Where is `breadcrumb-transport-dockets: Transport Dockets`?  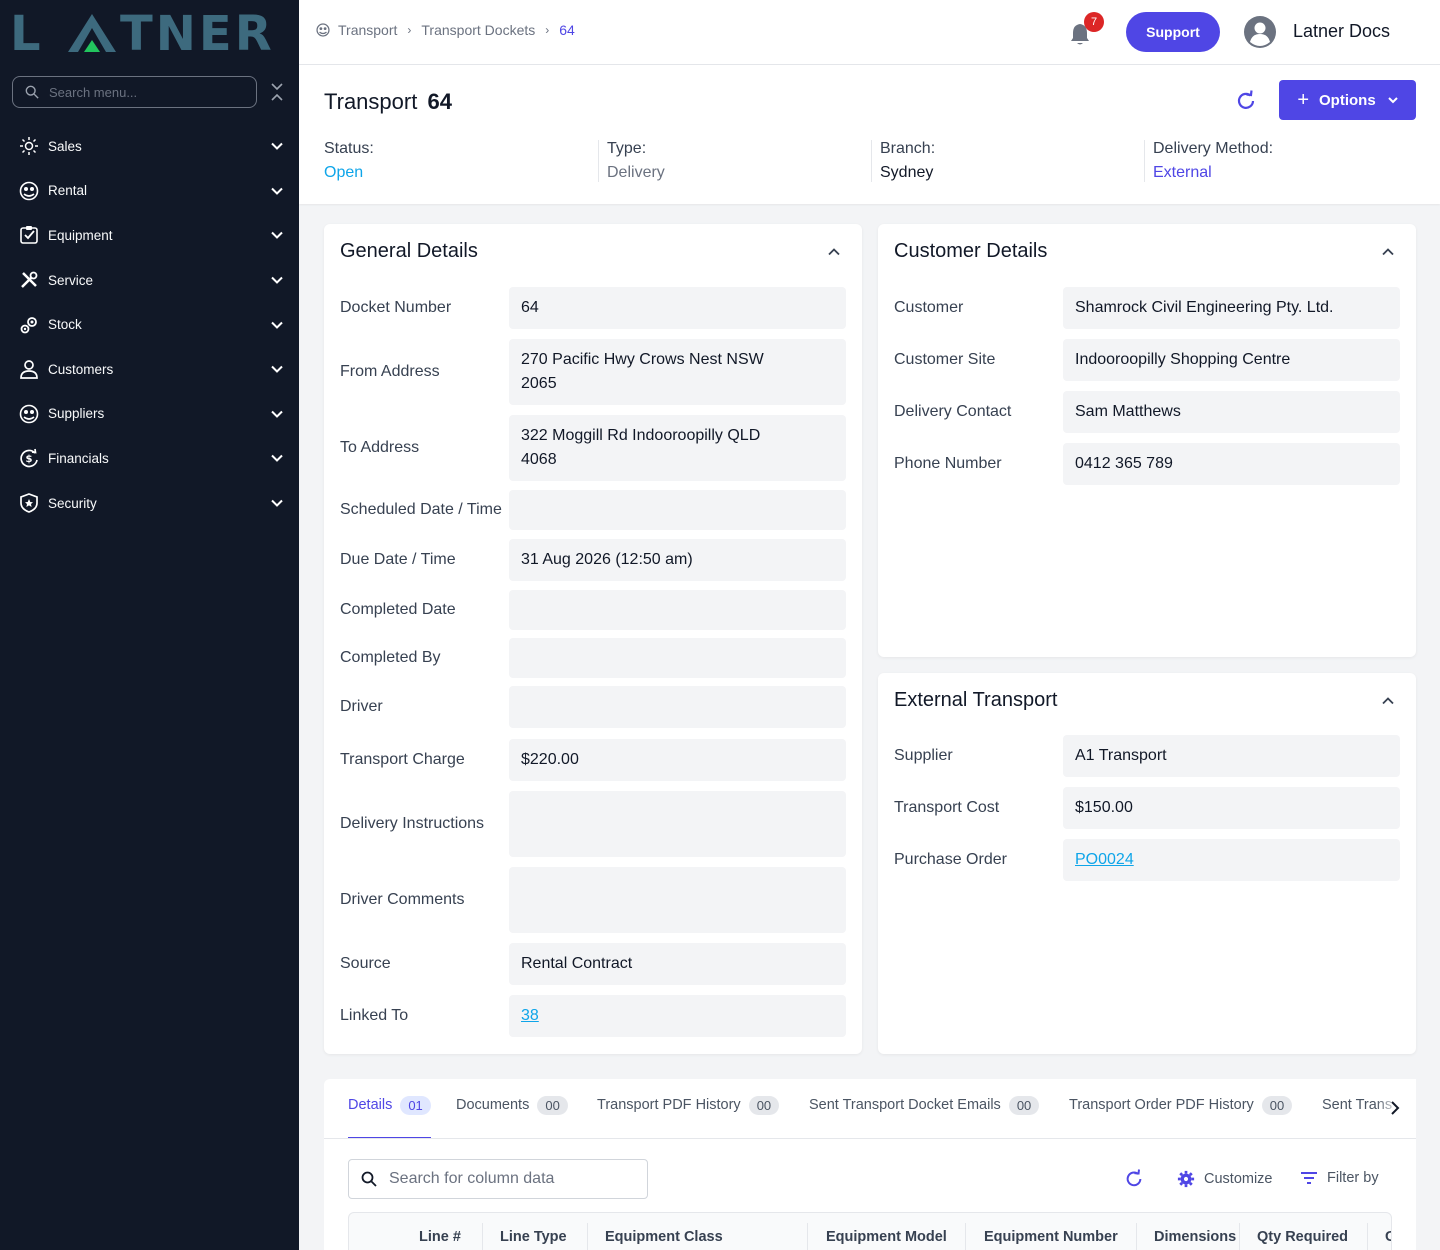 breadcrumb-transport-dockets: Transport Dockets is located at coordinates (478, 30).